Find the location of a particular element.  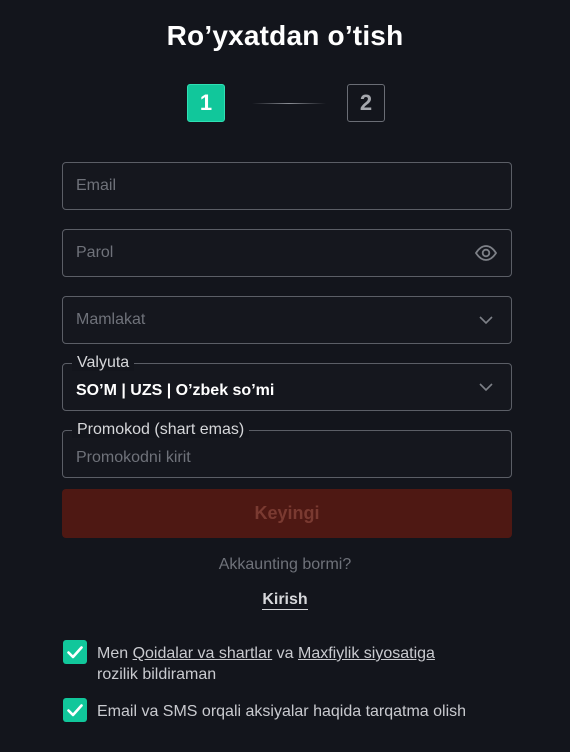

next-button: Keyingi is located at coordinates (287, 513).